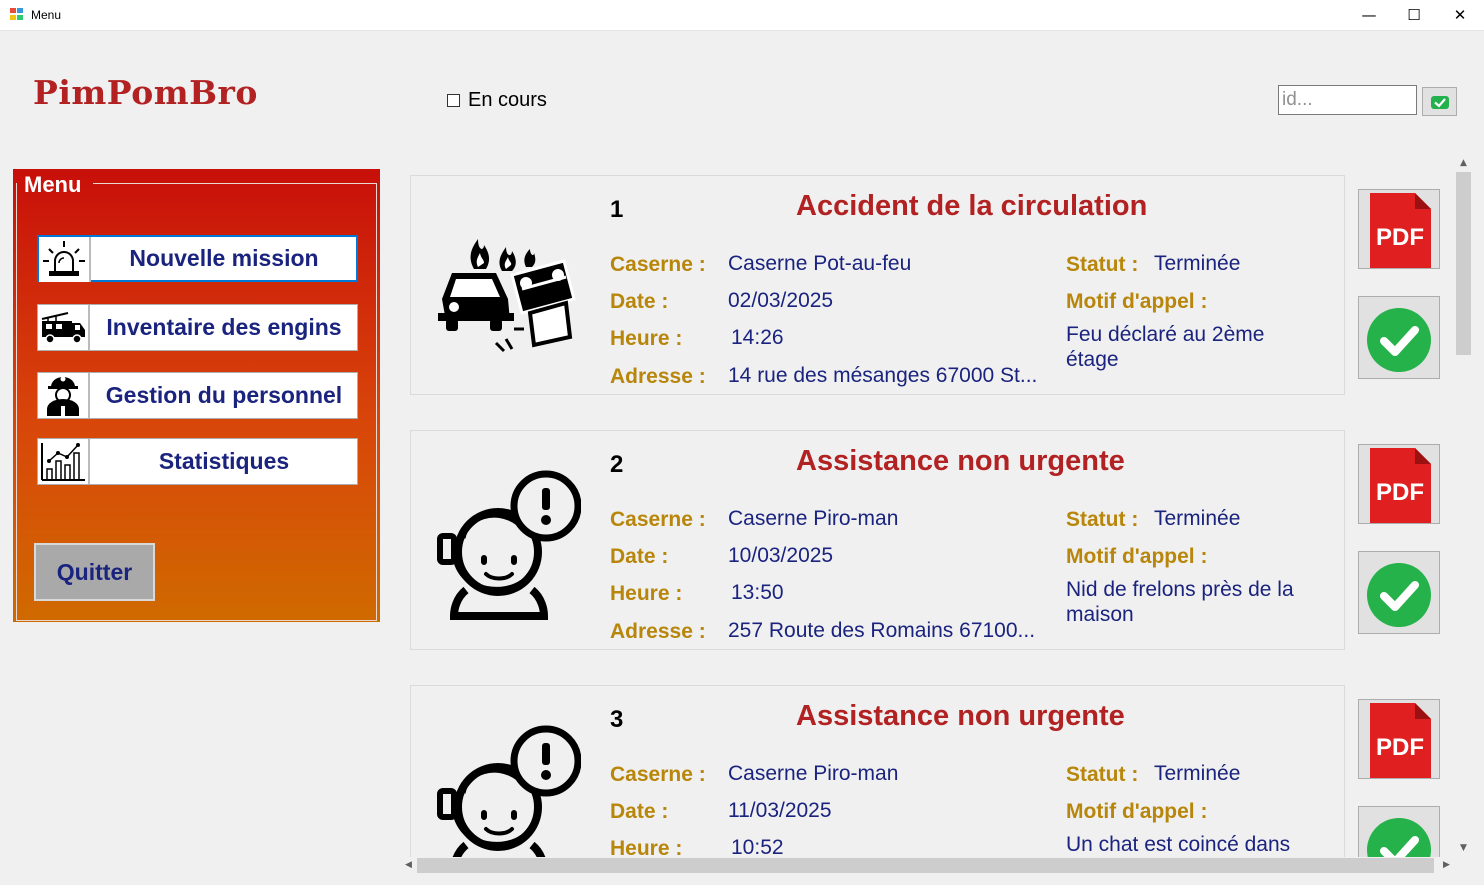  Describe the element at coordinates (64, 395) in the screenshot. I see `firefighter-icon` at that location.